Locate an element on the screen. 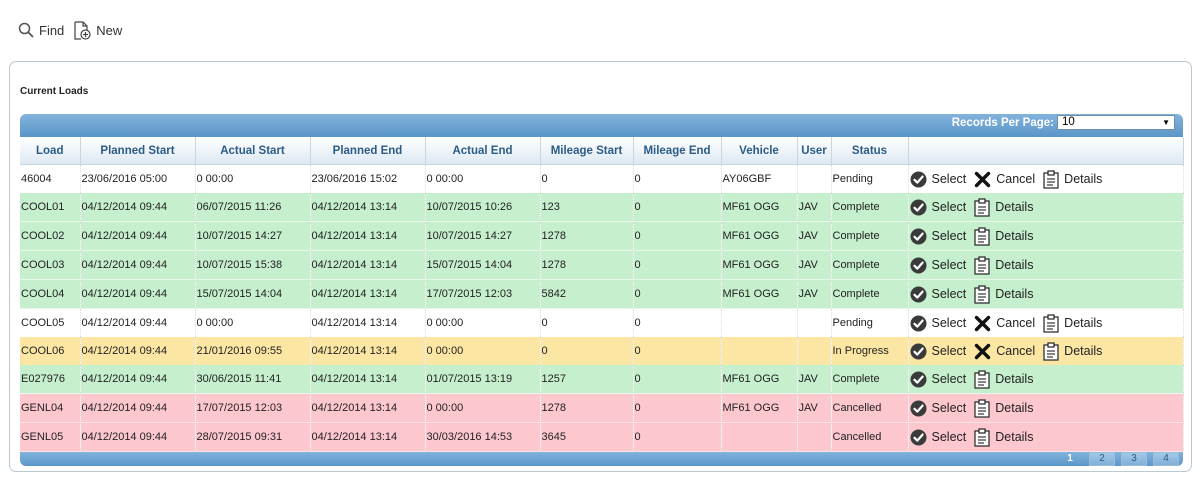  page-link: 2 is located at coordinates (1102, 459).